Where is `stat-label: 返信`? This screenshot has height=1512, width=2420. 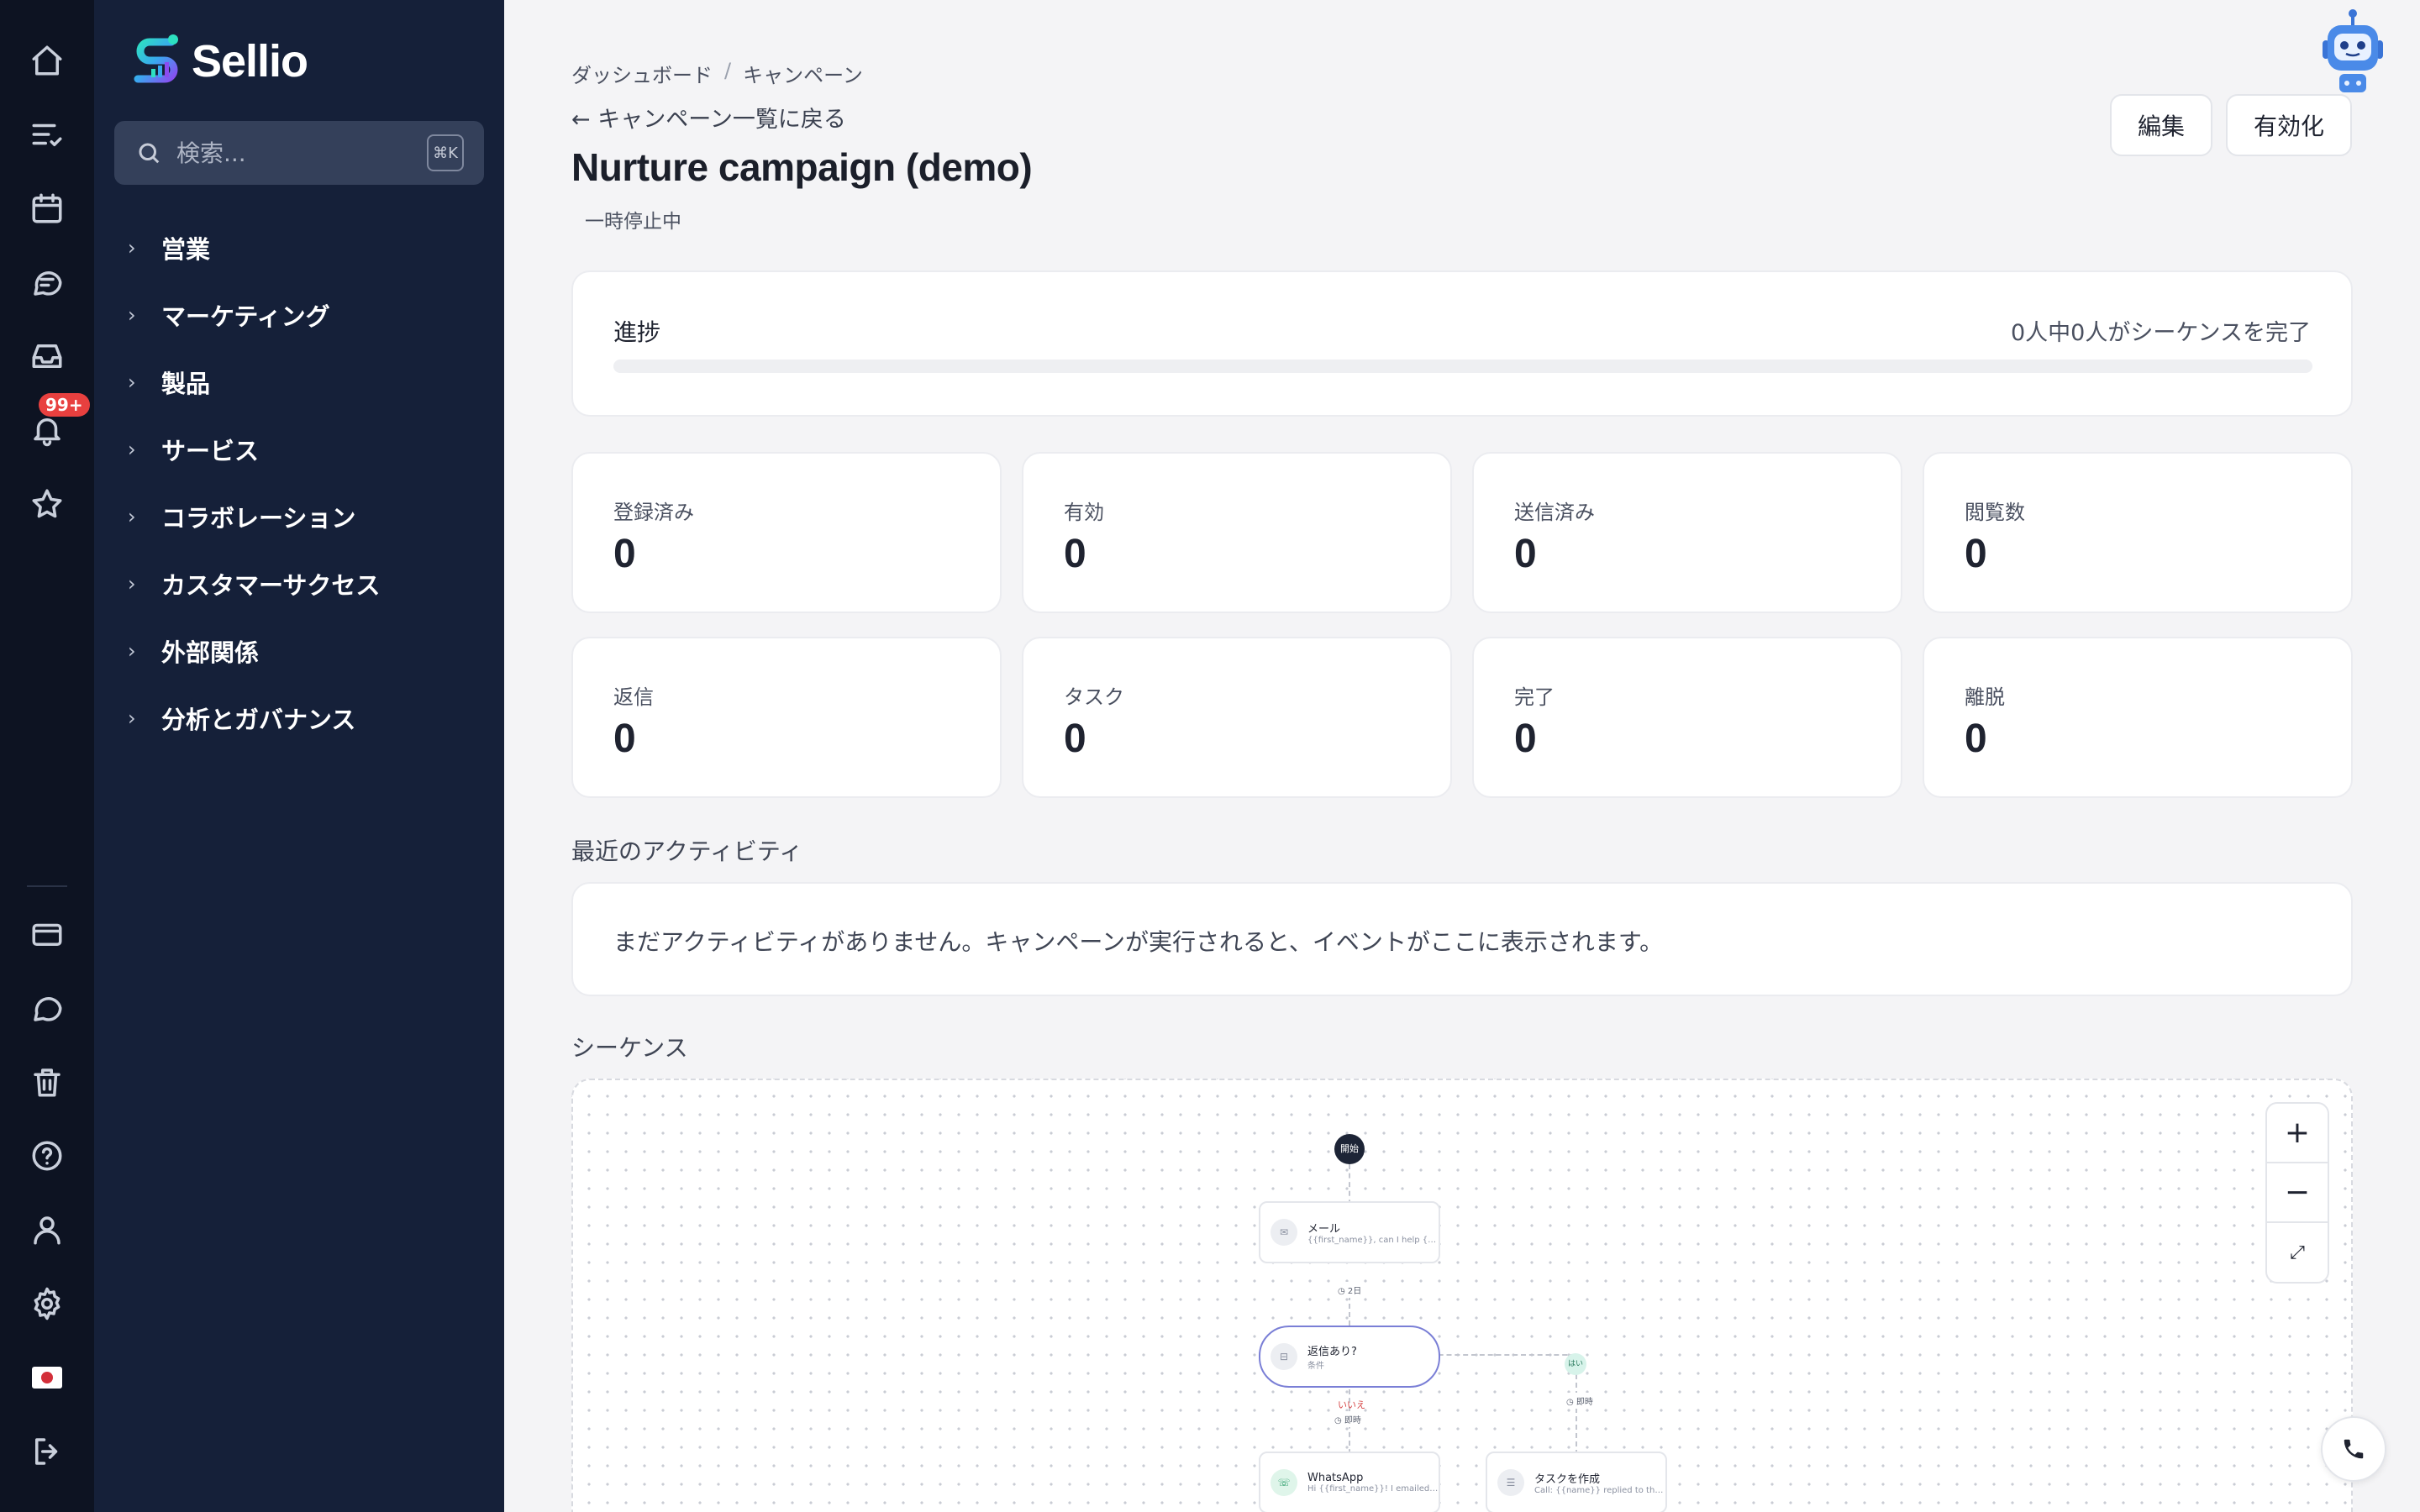 stat-label: 返信 is located at coordinates (633, 697).